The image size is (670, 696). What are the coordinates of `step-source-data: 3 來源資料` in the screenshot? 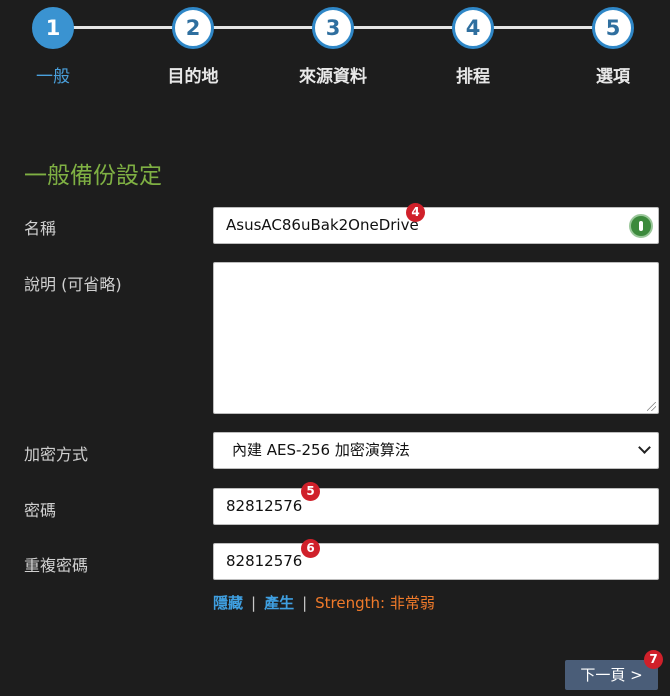 It's located at (333, 47).